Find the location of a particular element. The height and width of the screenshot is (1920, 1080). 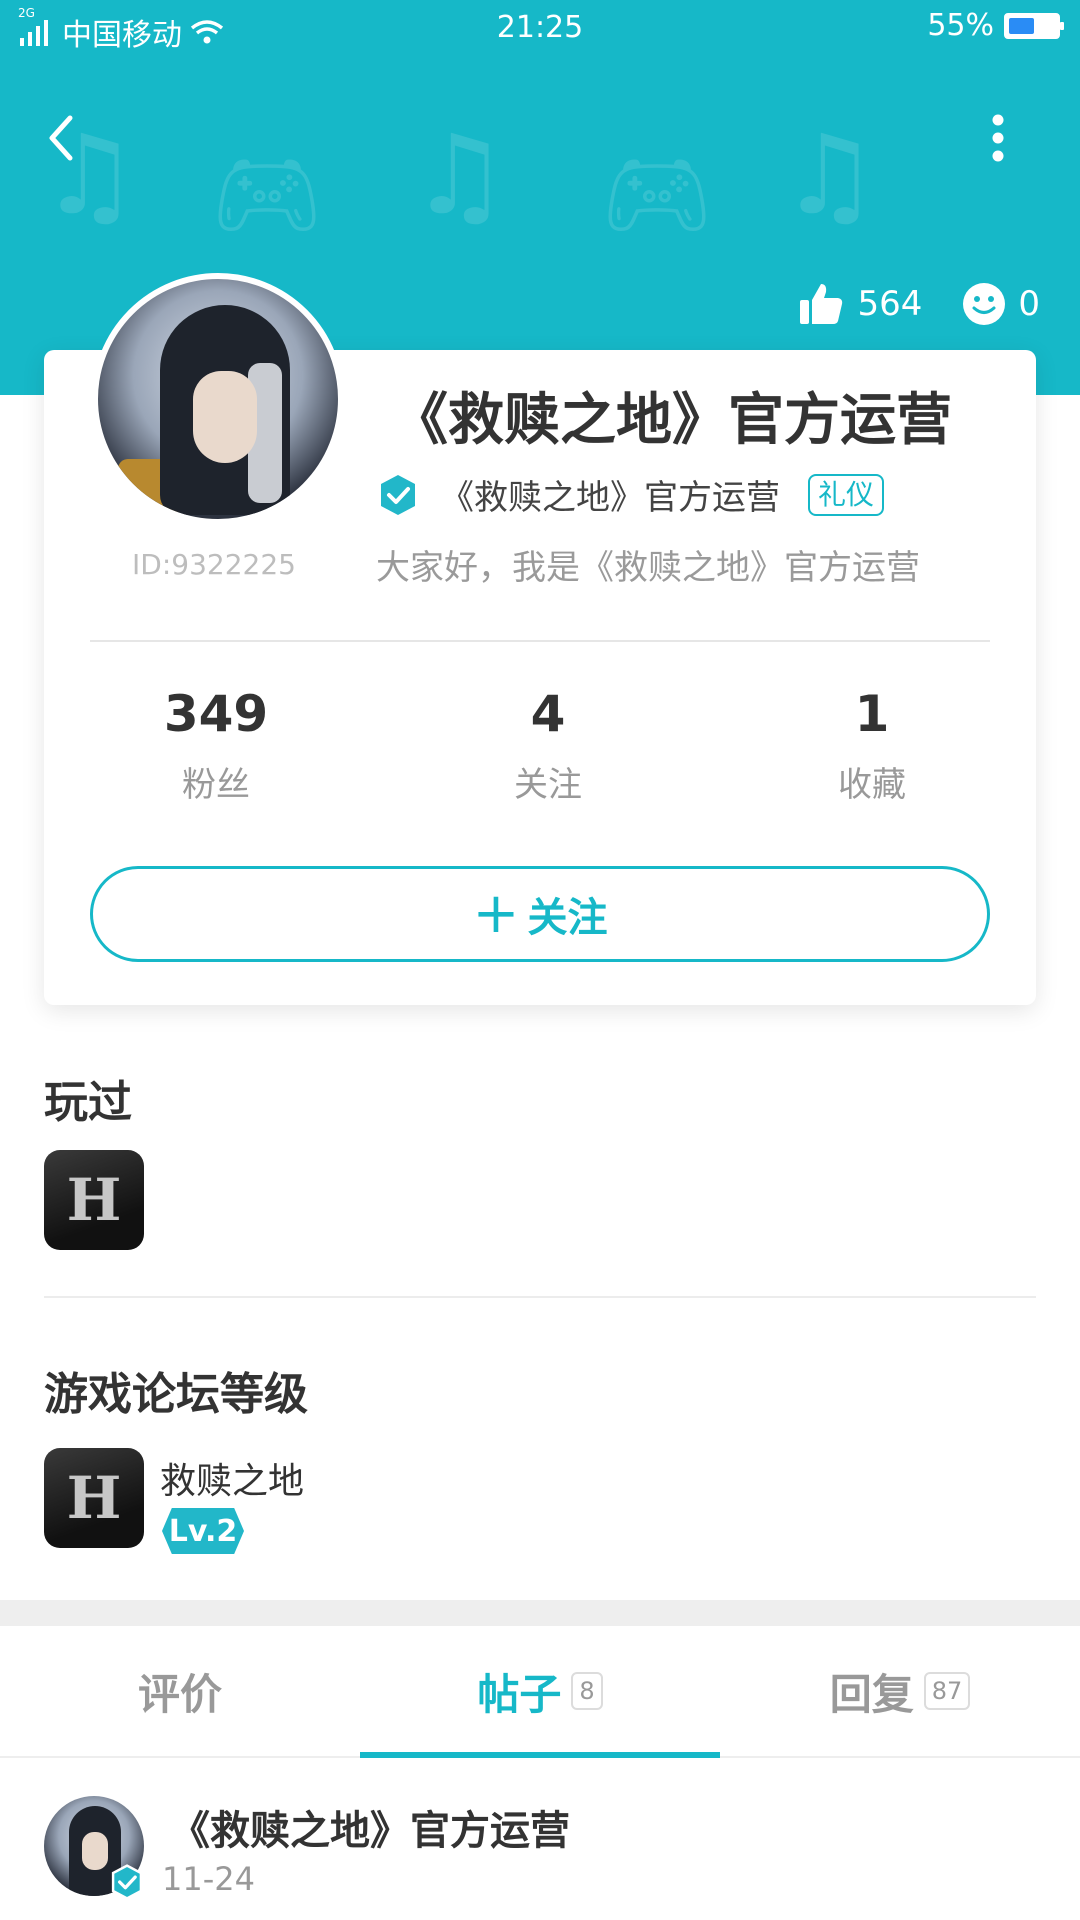

avatar is located at coordinates (218, 399).